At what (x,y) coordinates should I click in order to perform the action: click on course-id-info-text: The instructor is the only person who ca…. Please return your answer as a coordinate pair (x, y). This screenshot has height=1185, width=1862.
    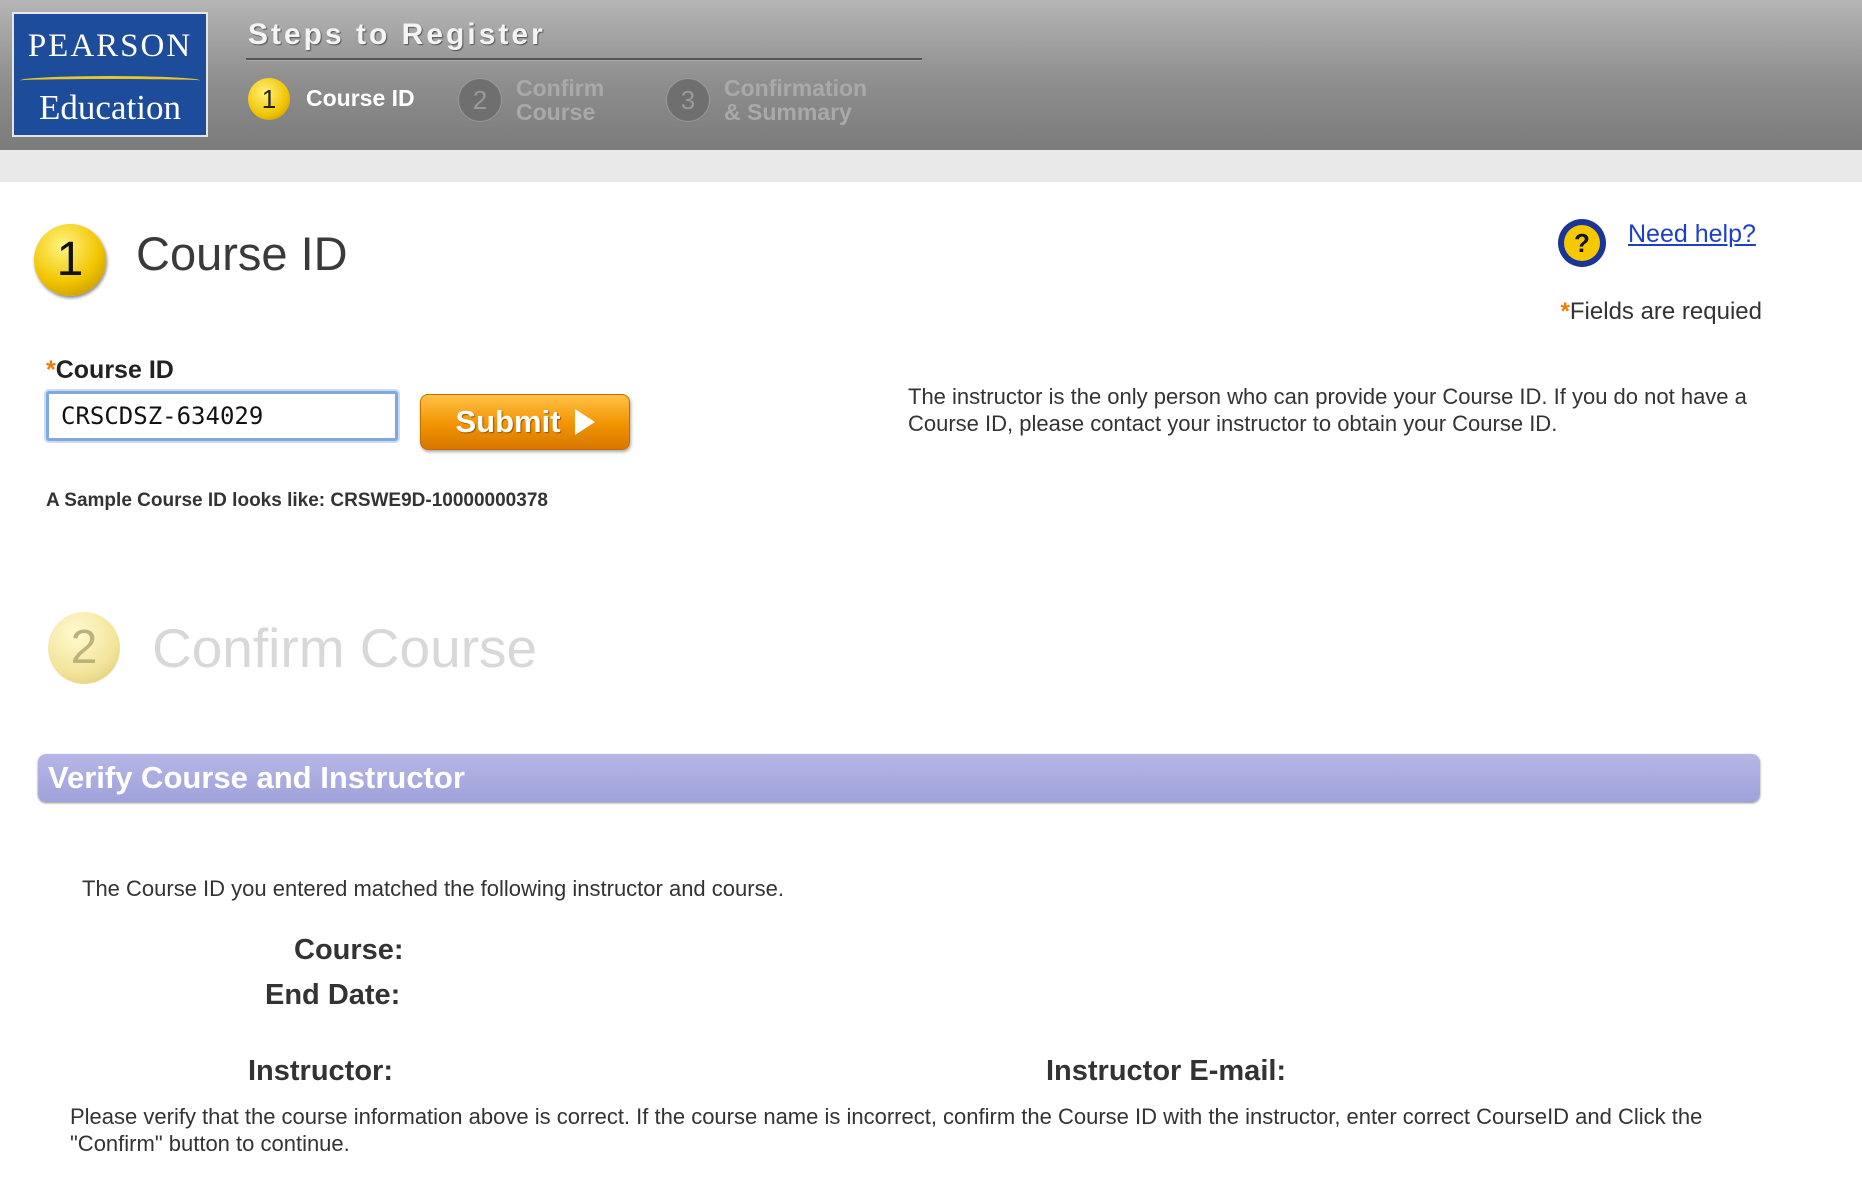
    Looking at the image, I should click on (1327, 410).